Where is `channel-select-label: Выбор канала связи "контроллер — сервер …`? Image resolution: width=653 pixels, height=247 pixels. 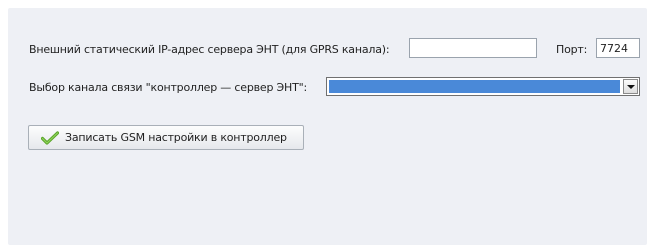
channel-select-label: Выбор канала связи "контроллер — сервер … is located at coordinates (168, 87).